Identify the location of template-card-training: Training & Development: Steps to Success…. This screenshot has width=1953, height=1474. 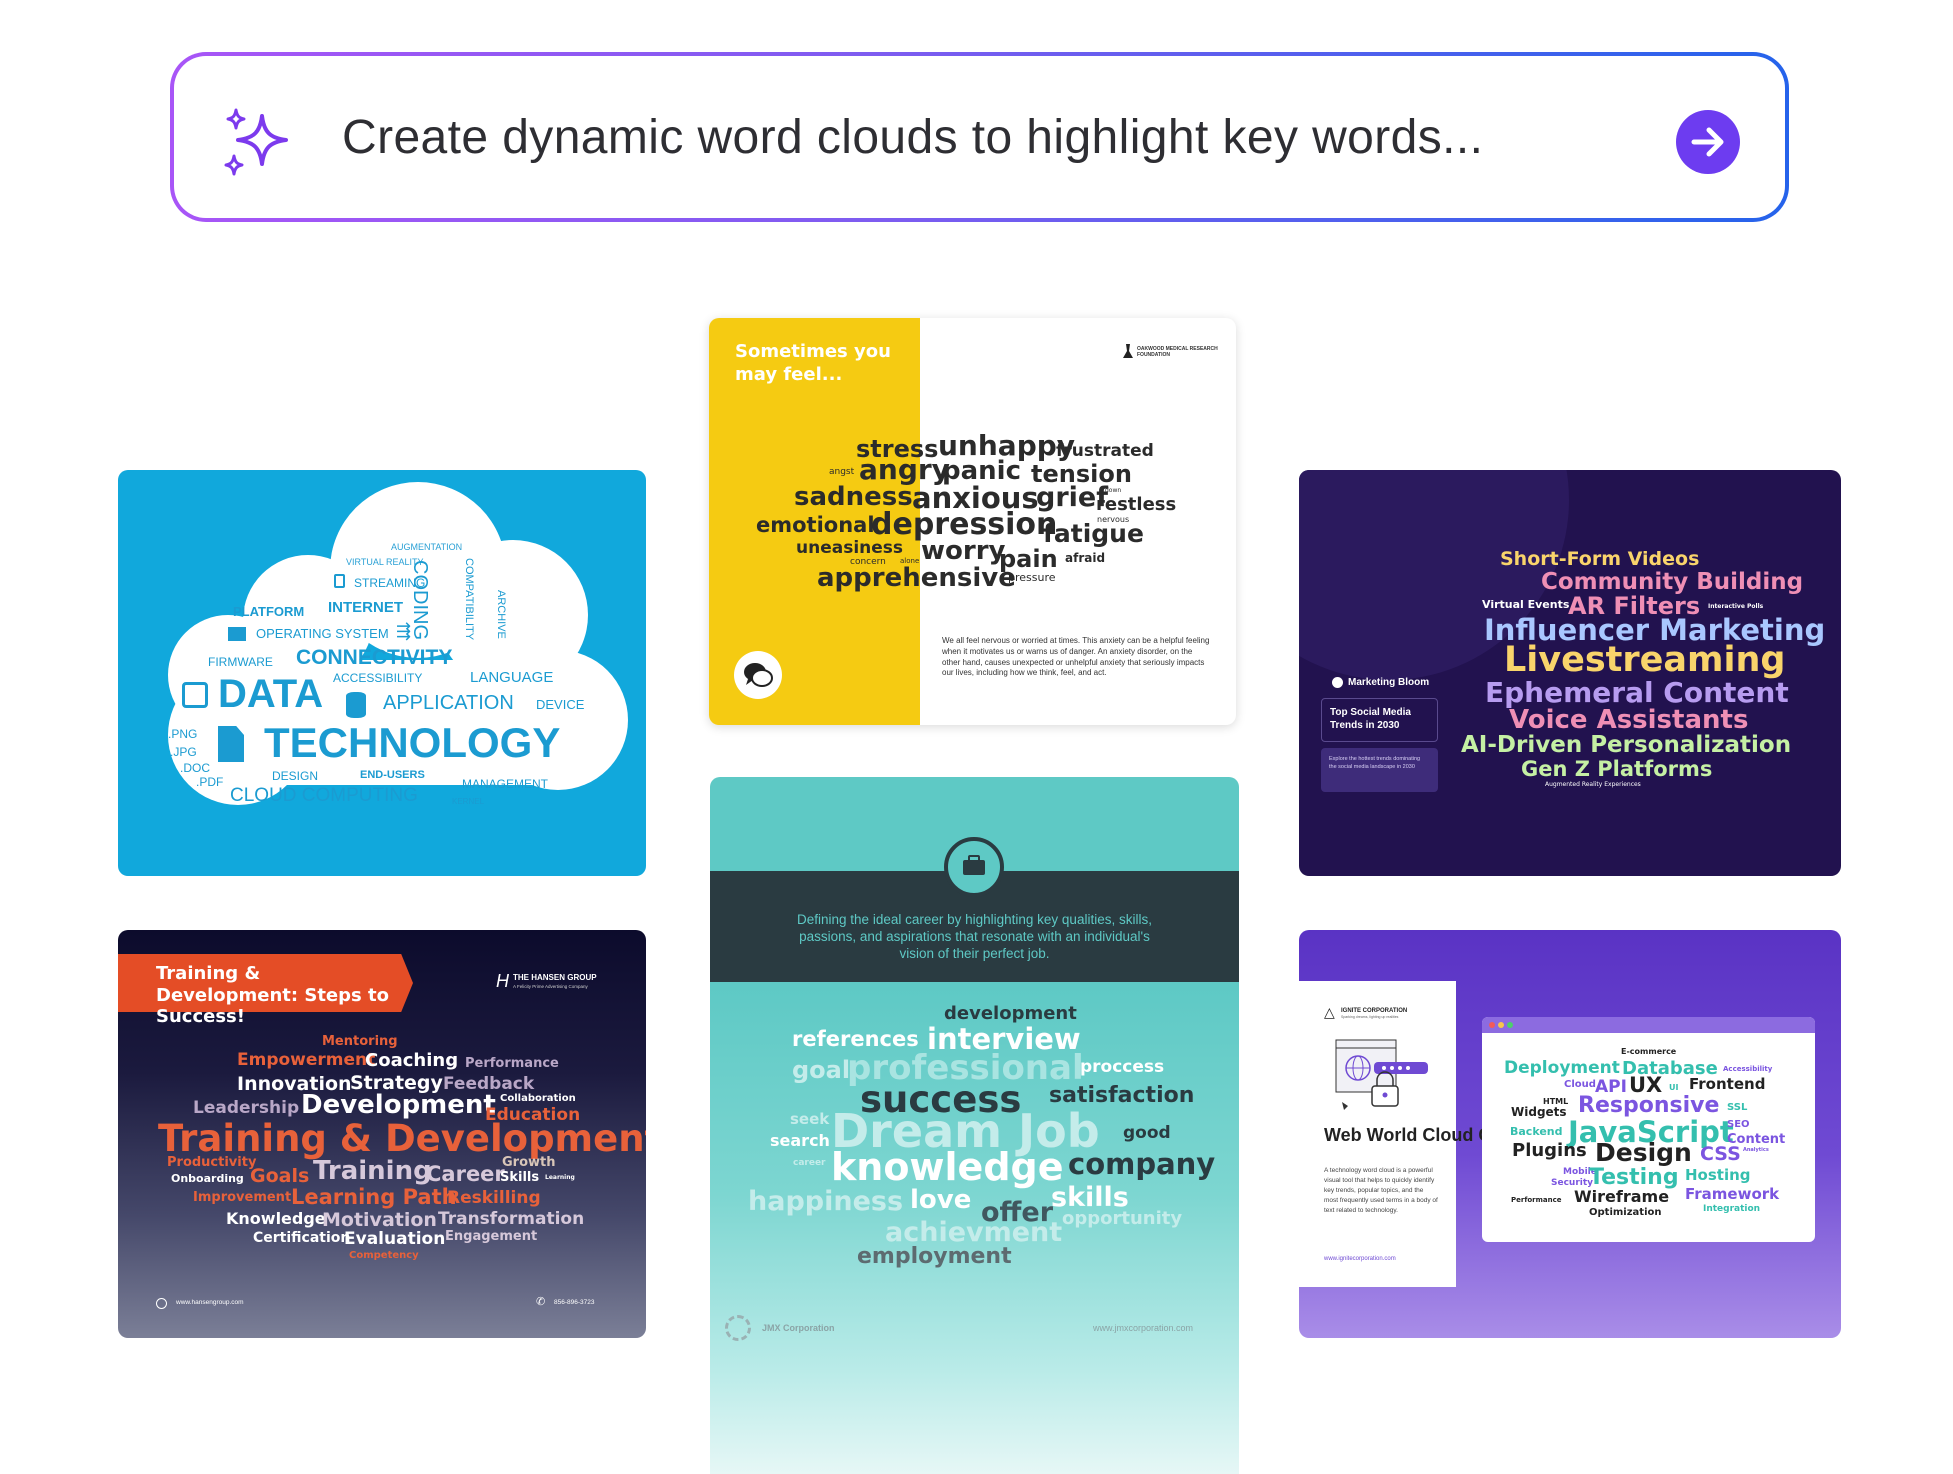
(382, 1134).